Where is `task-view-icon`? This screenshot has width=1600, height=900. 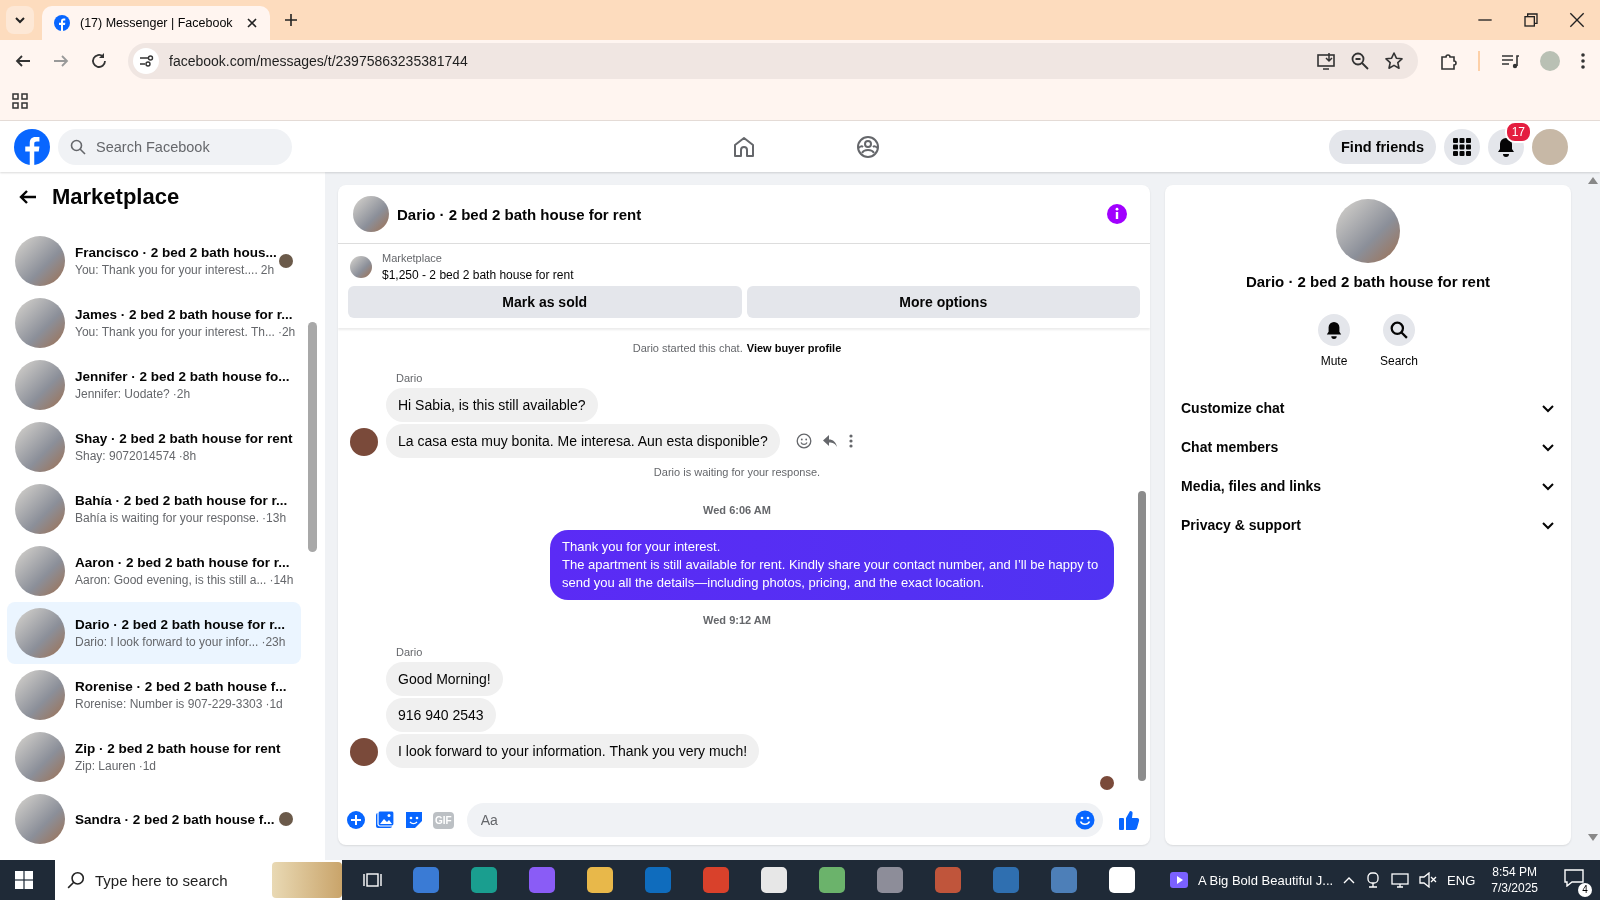 task-view-icon is located at coordinates (372, 880).